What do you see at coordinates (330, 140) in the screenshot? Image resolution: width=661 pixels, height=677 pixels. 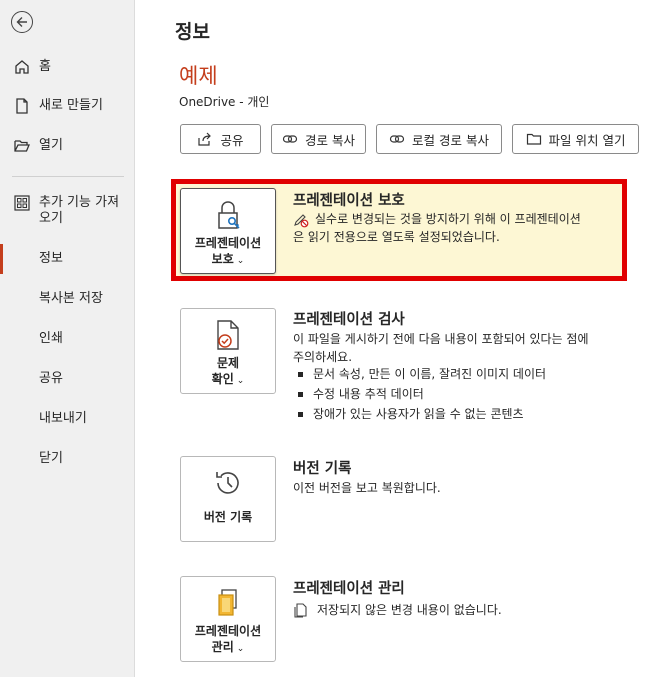 I see `copy-path-label: 경로 복사` at bounding box center [330, 140].